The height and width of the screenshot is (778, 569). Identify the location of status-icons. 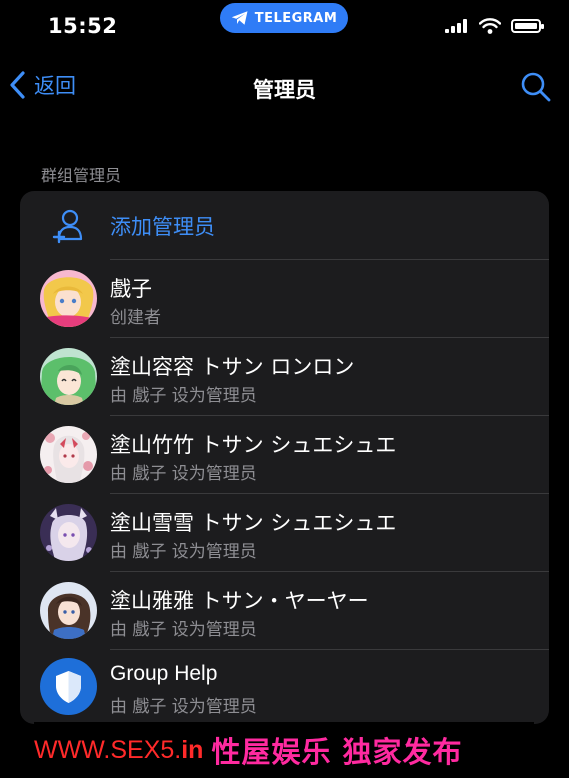
(494, 26).